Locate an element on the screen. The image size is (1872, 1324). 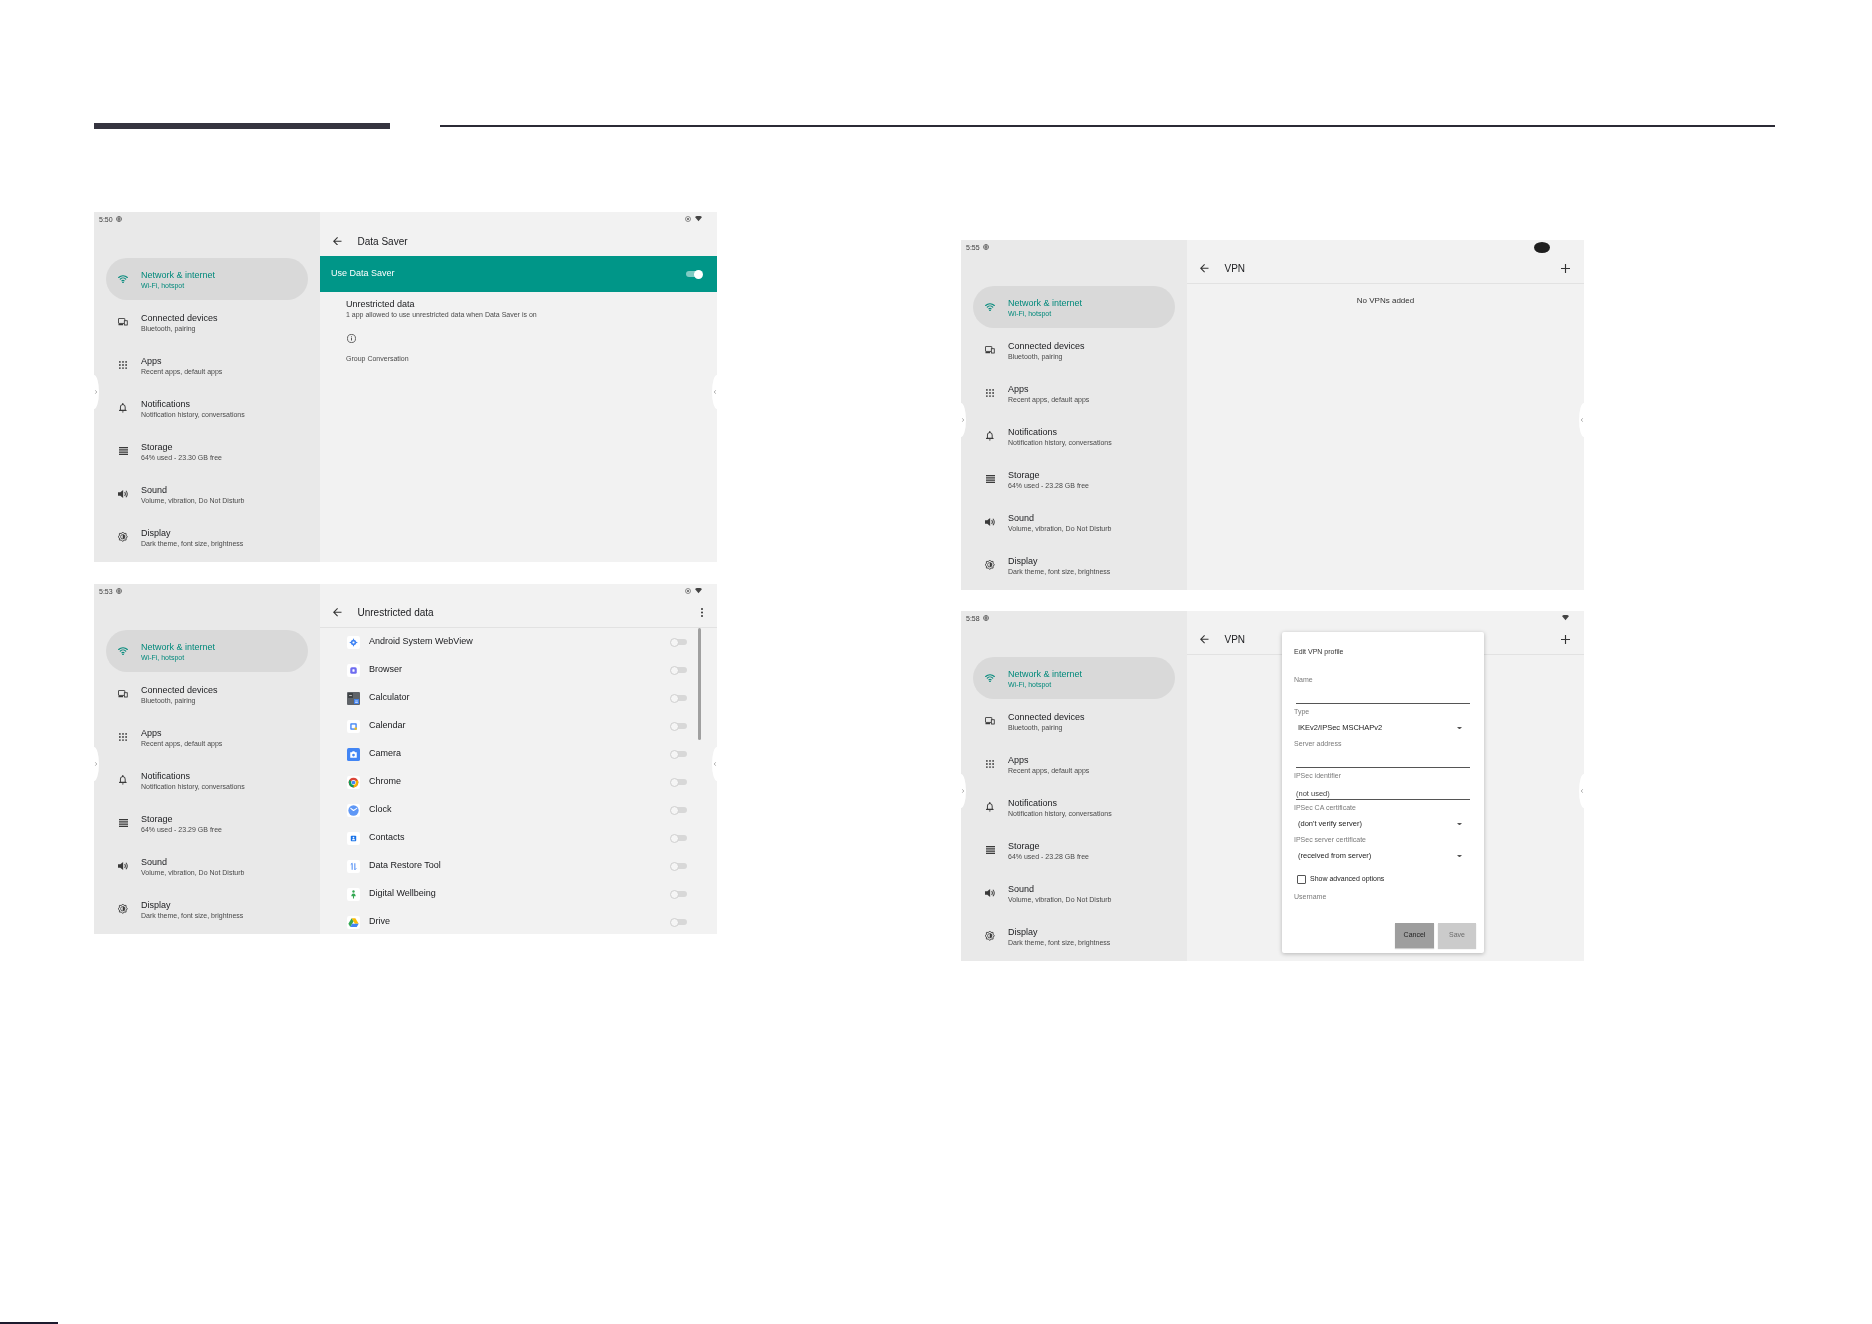
app-name: Digital Wellbeing is located at coordinates (402, 894).